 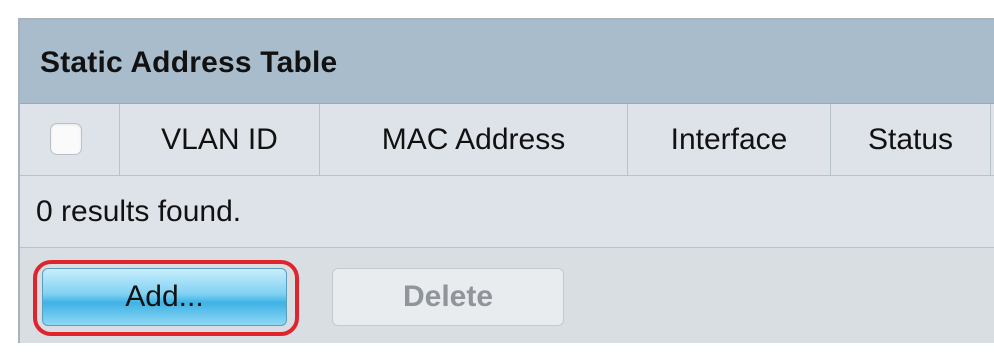 What do you see at coordinates (189, 62) in the screenshot?
I see `table-title: Static Address Table` at bounding box center [189, 62].